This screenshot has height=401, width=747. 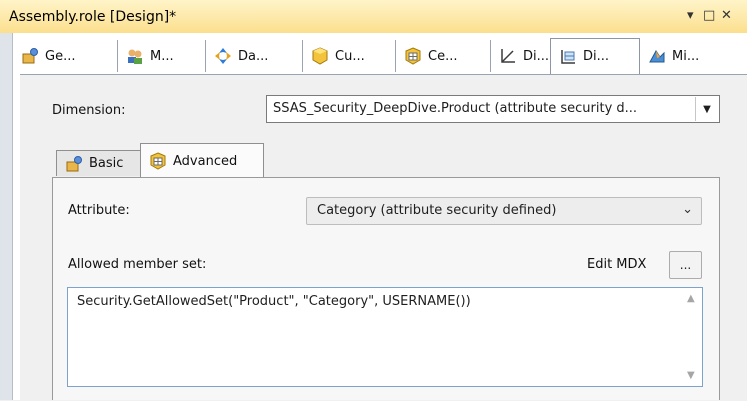 What do you see at coordinates (657, 56) in the screenshot?
I see `mining-structures-icon` at bounding box center [657, 56].